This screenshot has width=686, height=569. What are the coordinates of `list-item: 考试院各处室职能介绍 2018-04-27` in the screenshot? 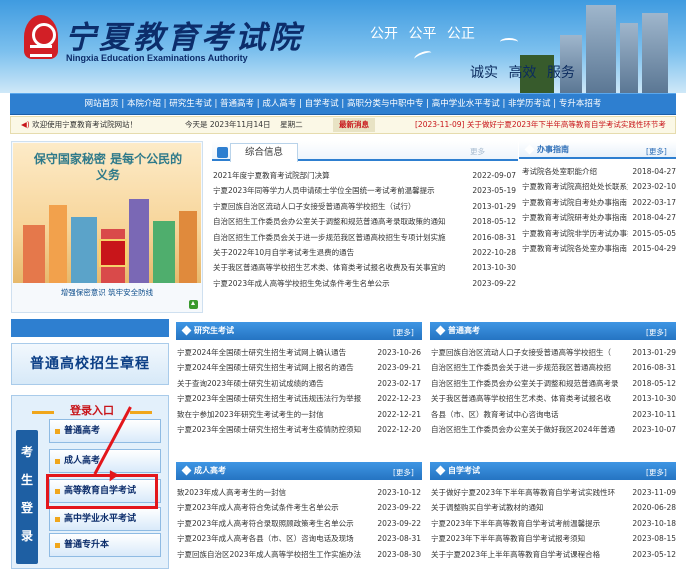 It's located at (599, 172).